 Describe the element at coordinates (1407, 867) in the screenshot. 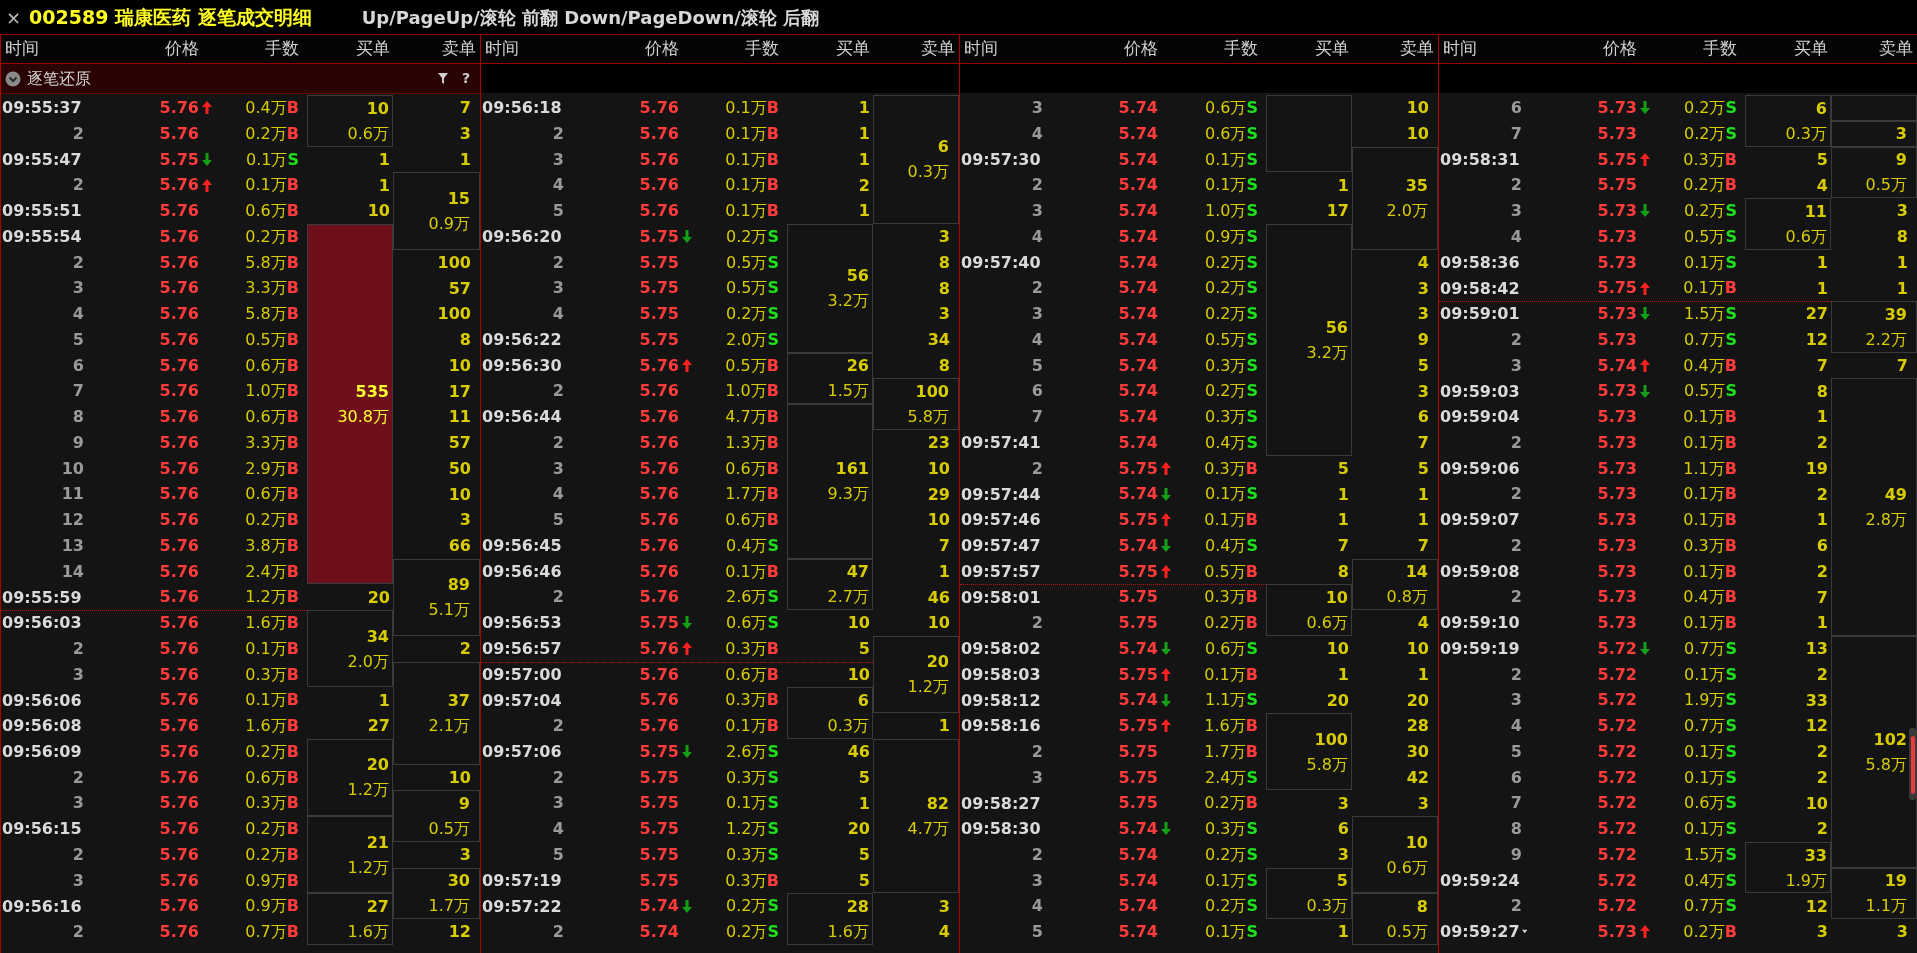

I see `order-amount: 0.6万` at that location.